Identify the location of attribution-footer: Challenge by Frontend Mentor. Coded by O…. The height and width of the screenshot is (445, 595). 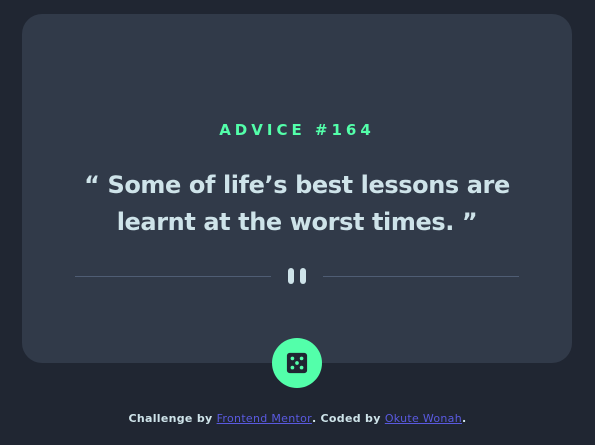
(297, 418).